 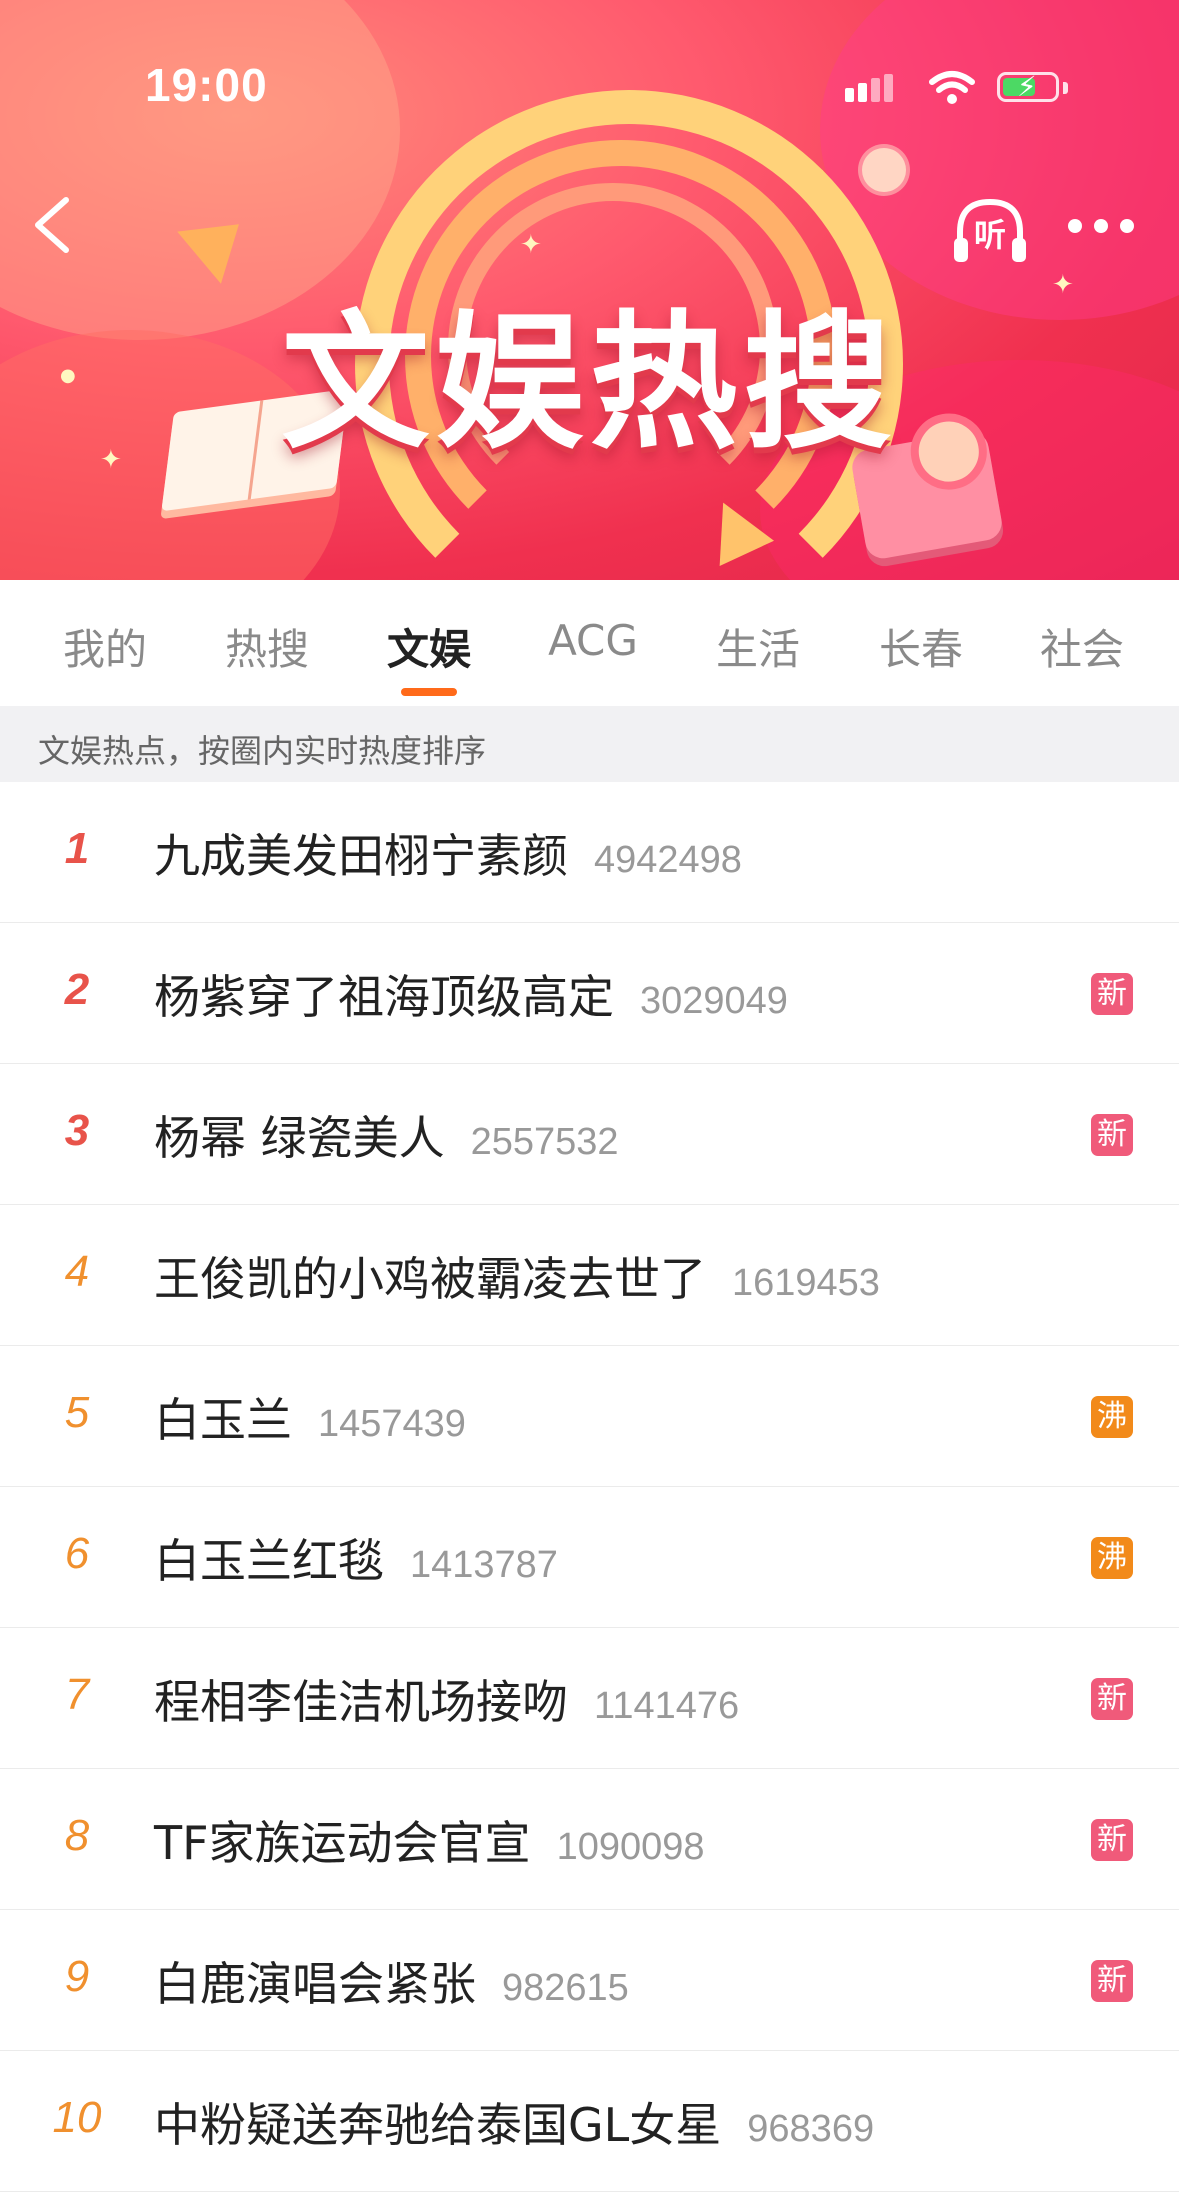 I want to click on item-count: 1619453, so click(x=806, y=1283).